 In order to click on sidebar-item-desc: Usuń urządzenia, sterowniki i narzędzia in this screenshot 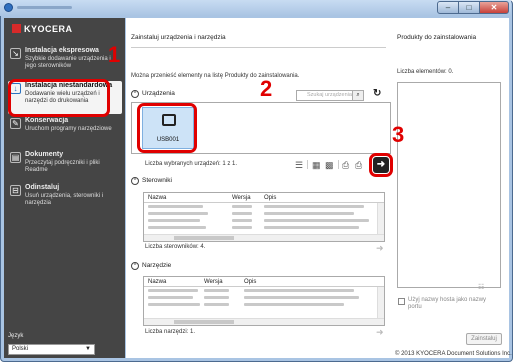, I will do `click(64, 199)`.